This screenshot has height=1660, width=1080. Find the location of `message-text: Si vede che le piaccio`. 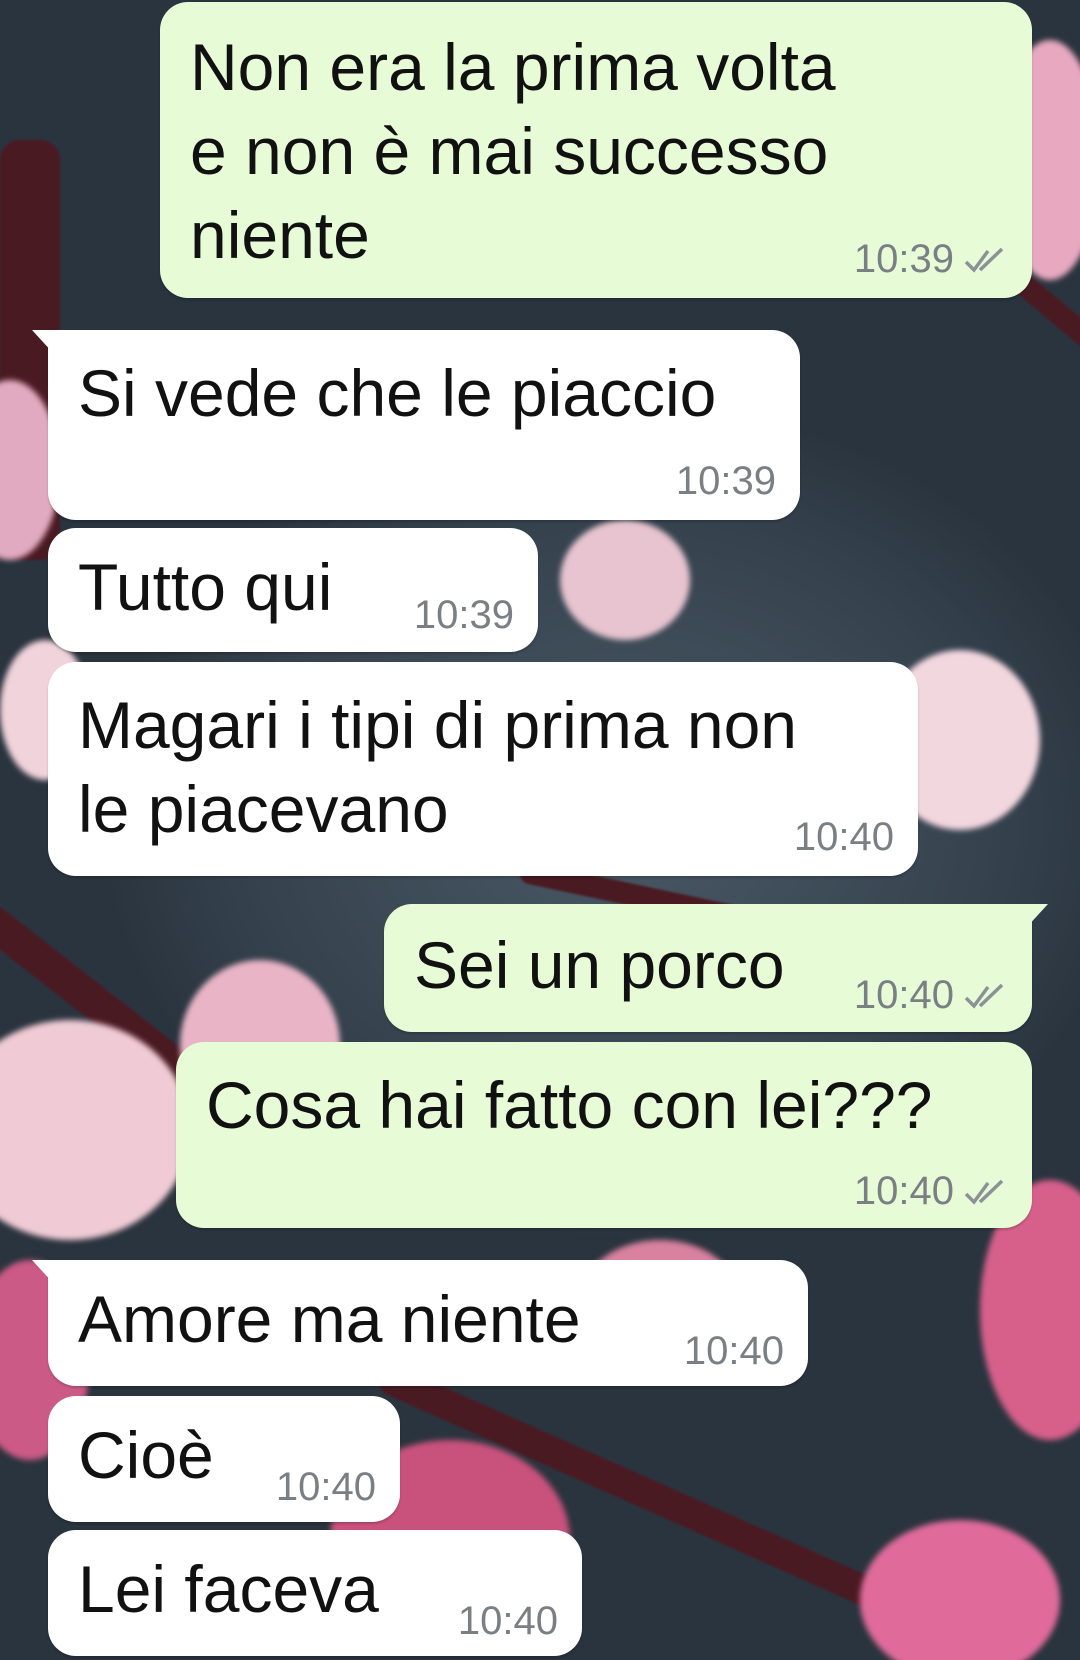

message-text: Si vede che le piaccio is located at coordinates (397, 393).